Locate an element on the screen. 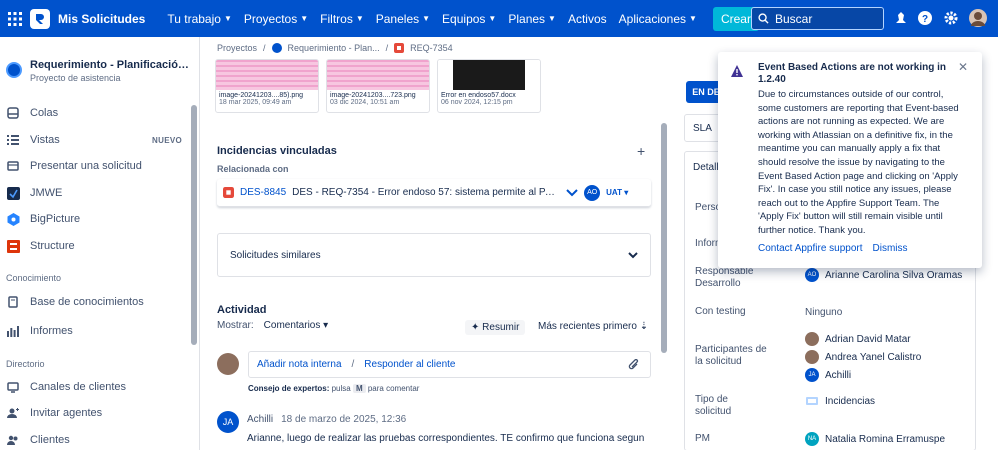 This screenshot has width=998, height=450. dismiss-link: Dismiss is located at coordinates (890, 248).